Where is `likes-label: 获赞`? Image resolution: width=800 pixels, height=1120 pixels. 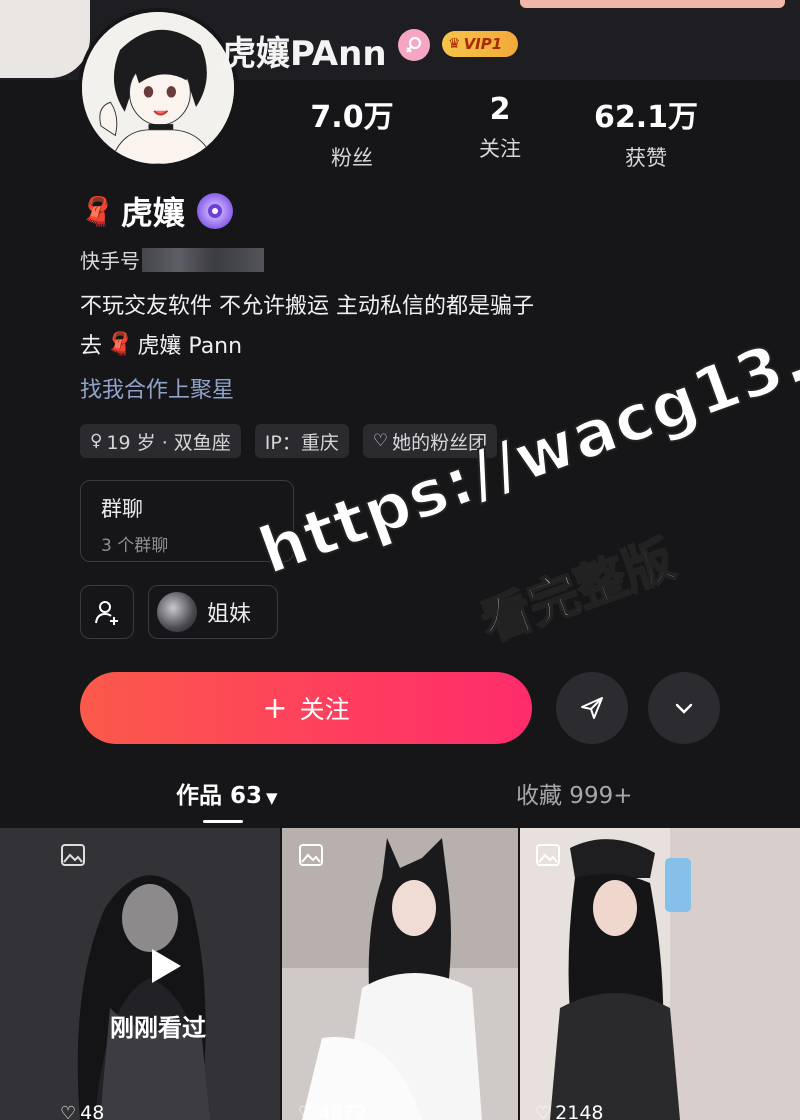
likes-label: 获赞 is located at coordinates (646, 158).